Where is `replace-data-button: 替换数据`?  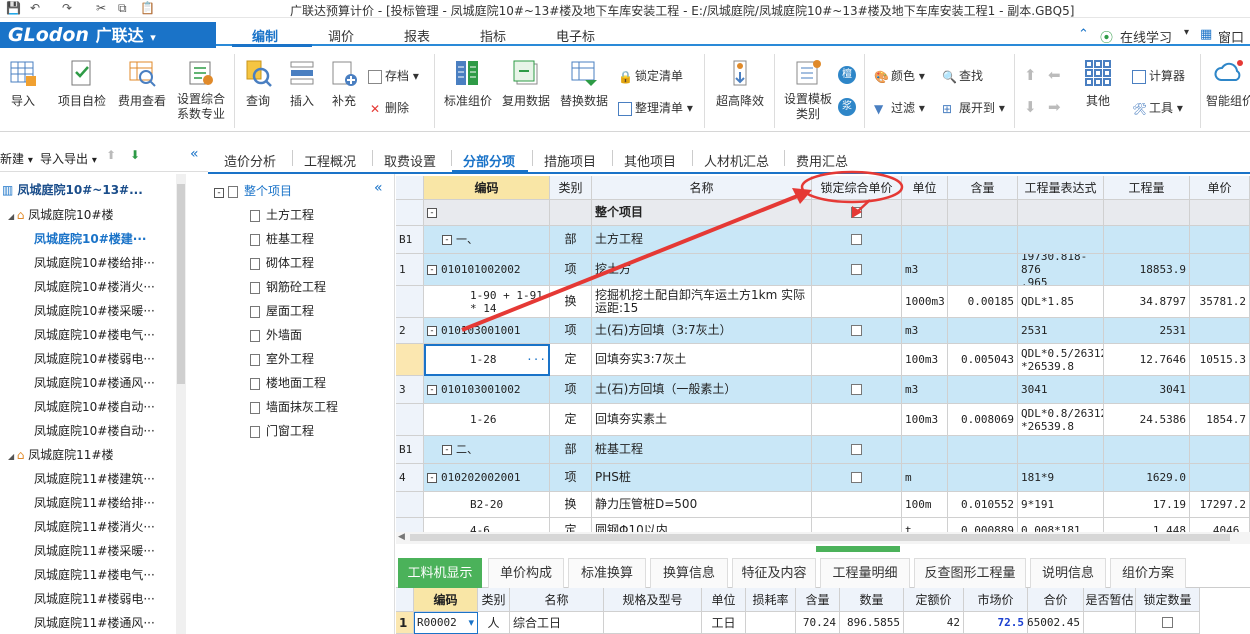 replace-data-button: 替换数据 is located at coordinates (584, 83).